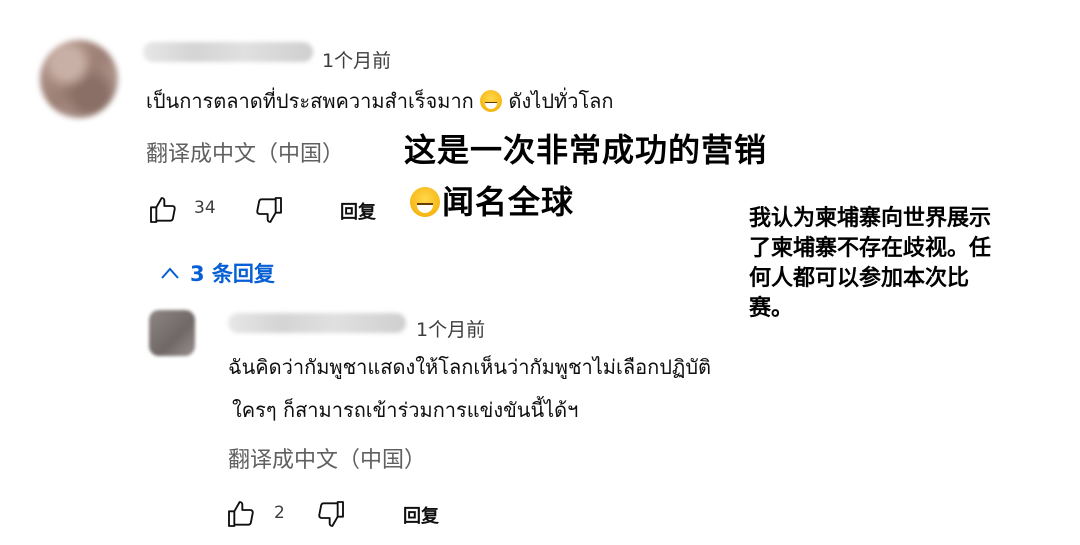  I want to click on chevron-up-icon, so click(170, 273).